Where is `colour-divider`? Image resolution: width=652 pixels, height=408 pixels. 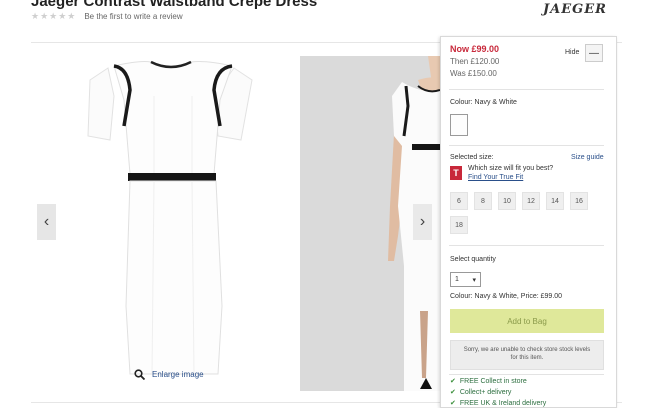 colour-divider is located at coordinates (526, 145).